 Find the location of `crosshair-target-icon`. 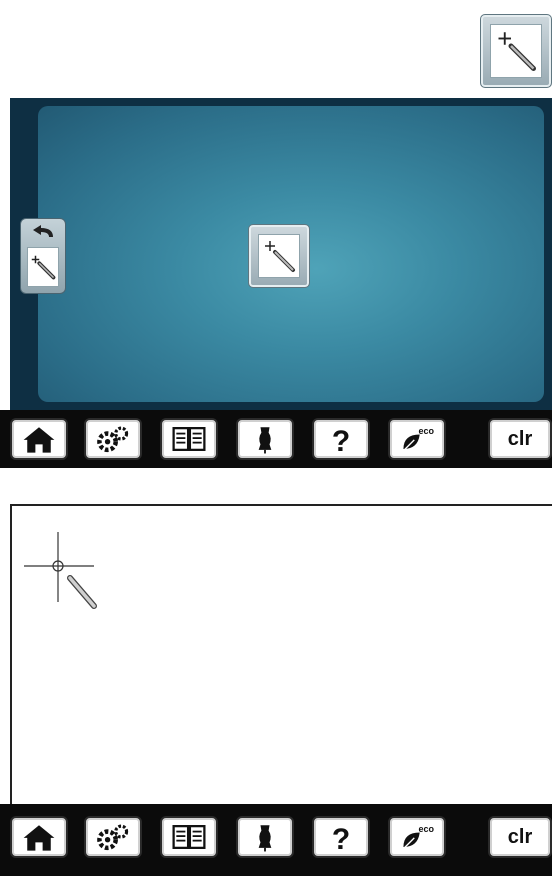

crosshair-target-icon is located at coordinates (60, 570).